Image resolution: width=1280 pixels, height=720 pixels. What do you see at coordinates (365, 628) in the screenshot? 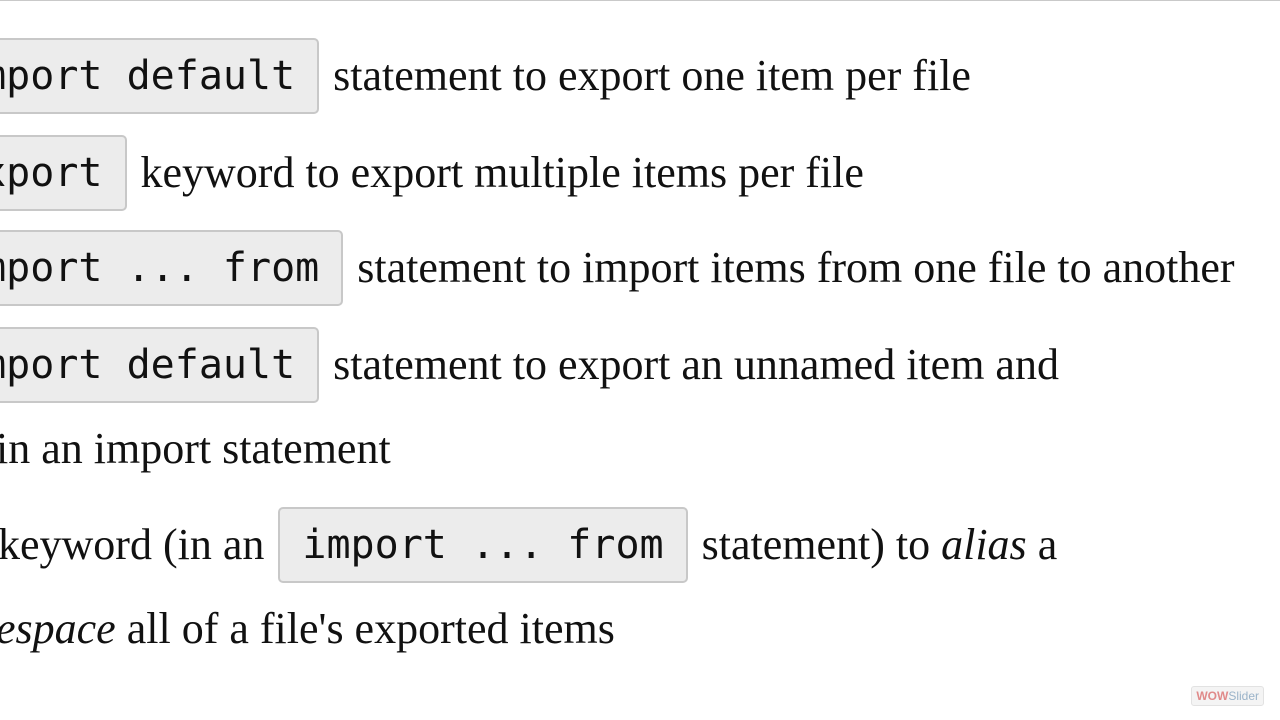
I see `line-text: all of a file's exported items` at bounding box center [365, 628].